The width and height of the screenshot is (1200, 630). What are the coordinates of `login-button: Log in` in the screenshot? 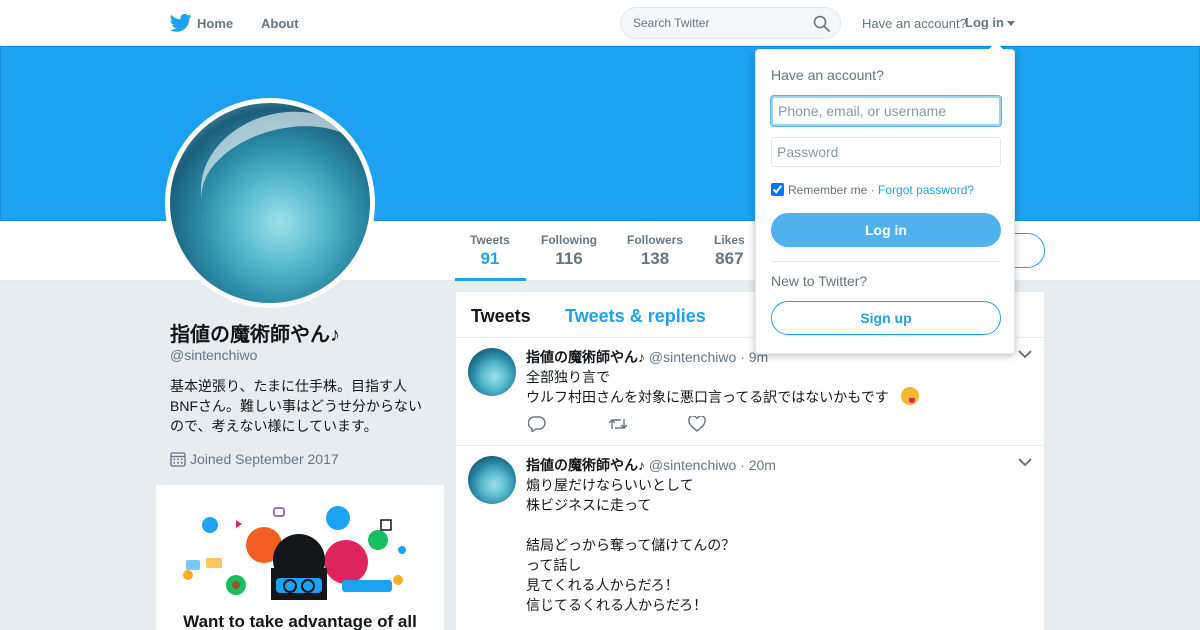 It's located at (886, 230).